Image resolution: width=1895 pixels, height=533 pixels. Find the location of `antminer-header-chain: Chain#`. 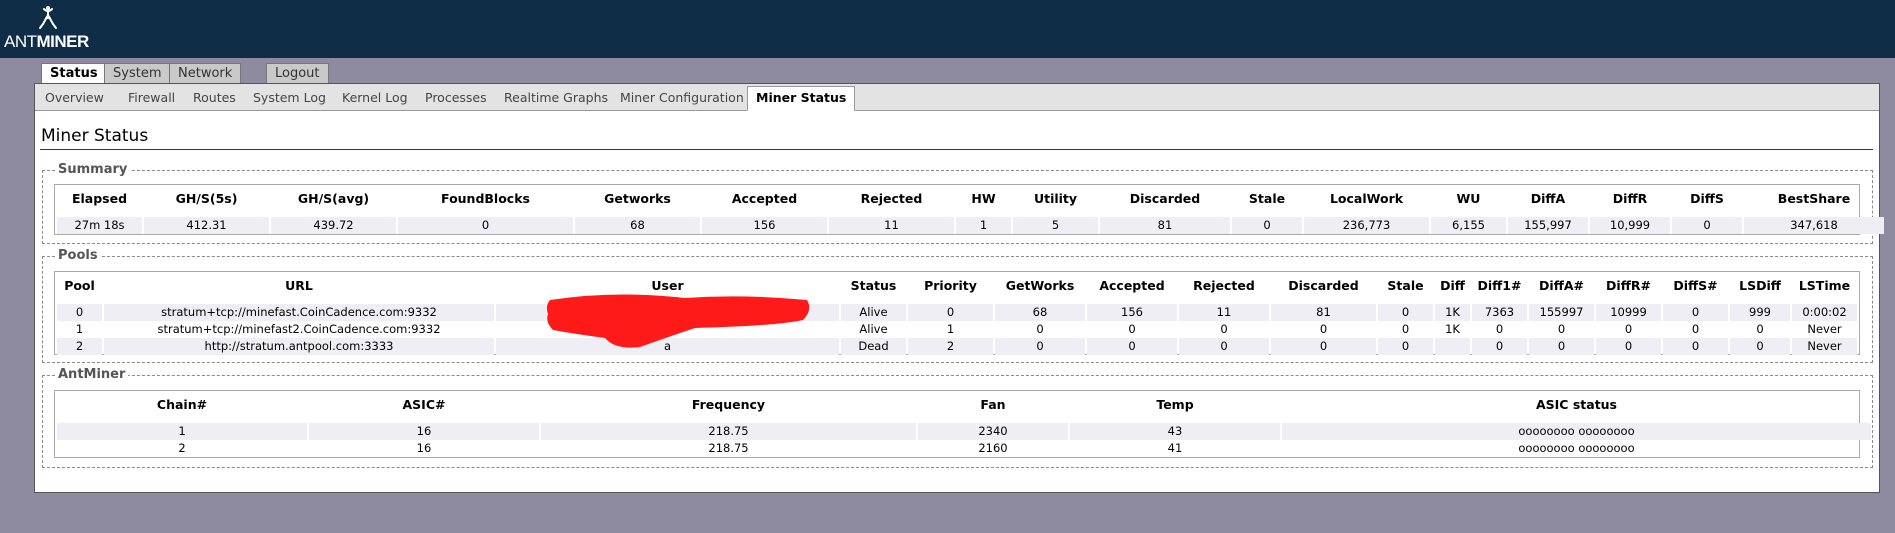

antminer-header-chain: Chain# is located at coordinates (182, 404).